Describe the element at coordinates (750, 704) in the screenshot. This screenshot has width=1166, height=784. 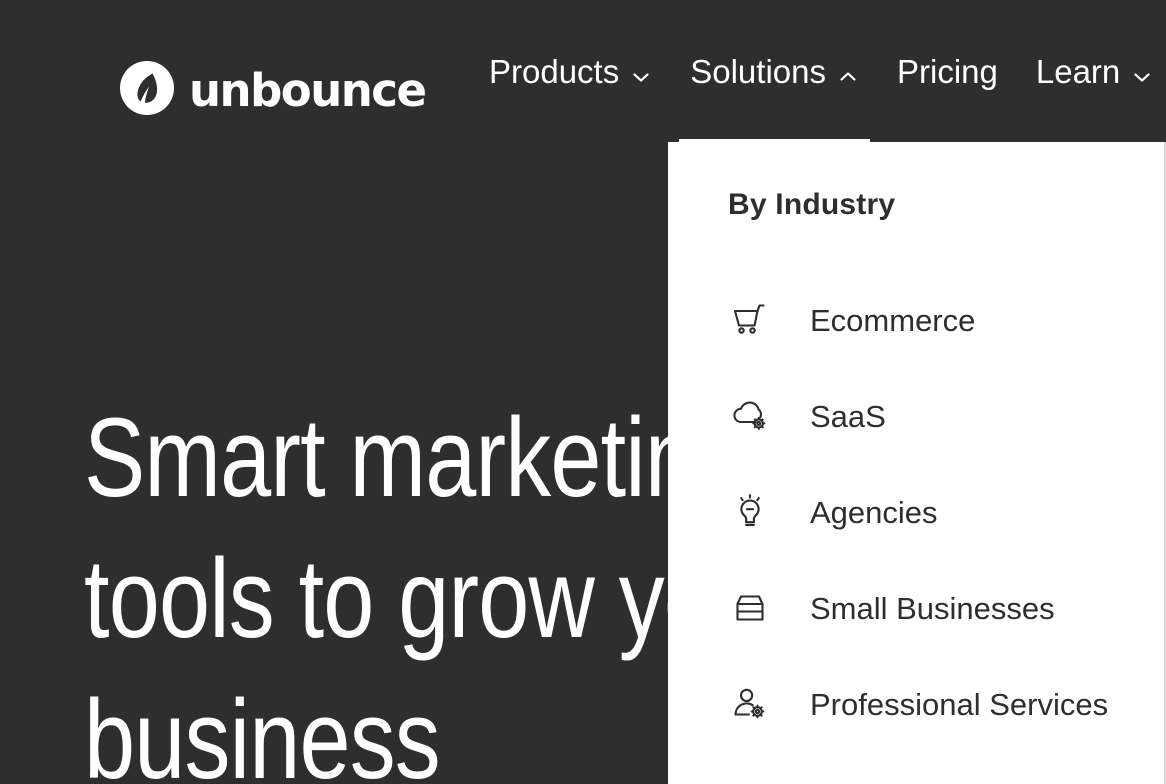
I see `person-gear-icon` at that location.